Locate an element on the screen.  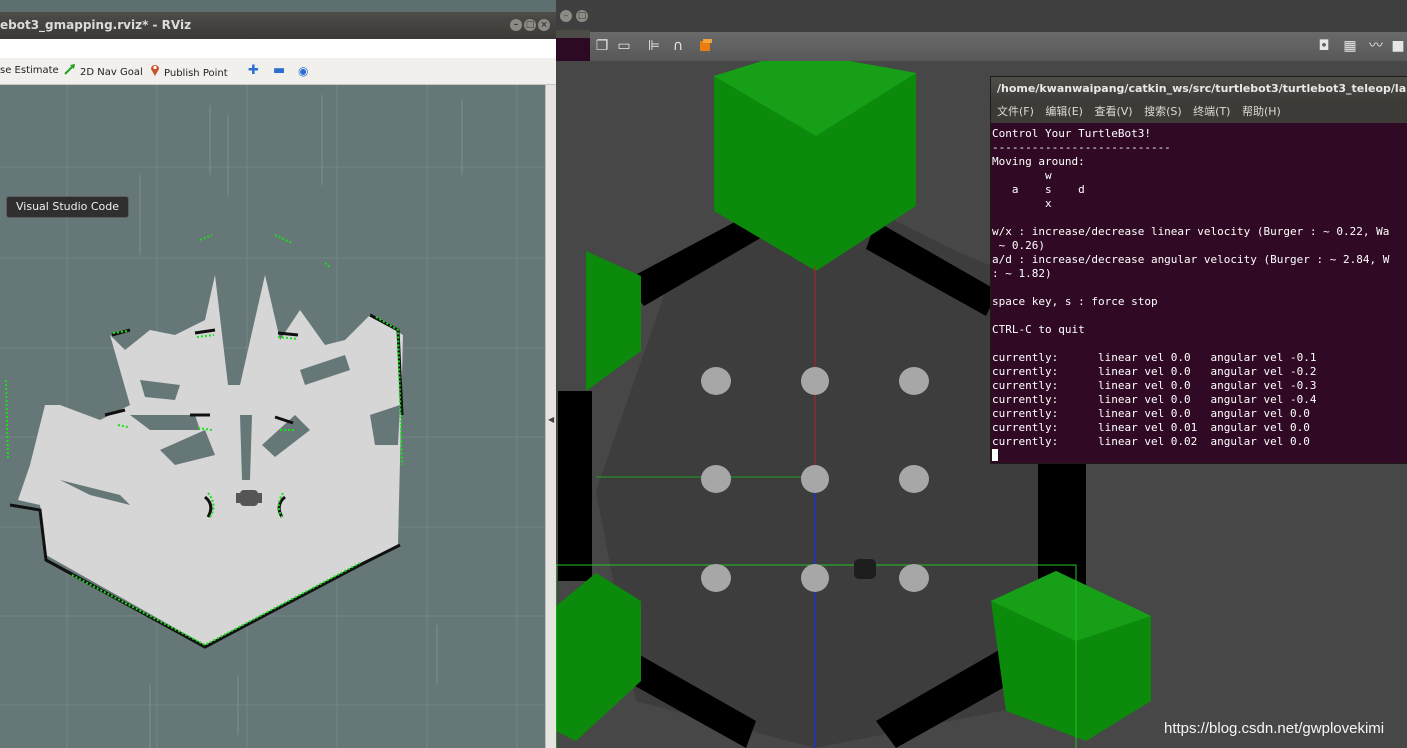
close-icon: × is located at coordinates (544, 25).